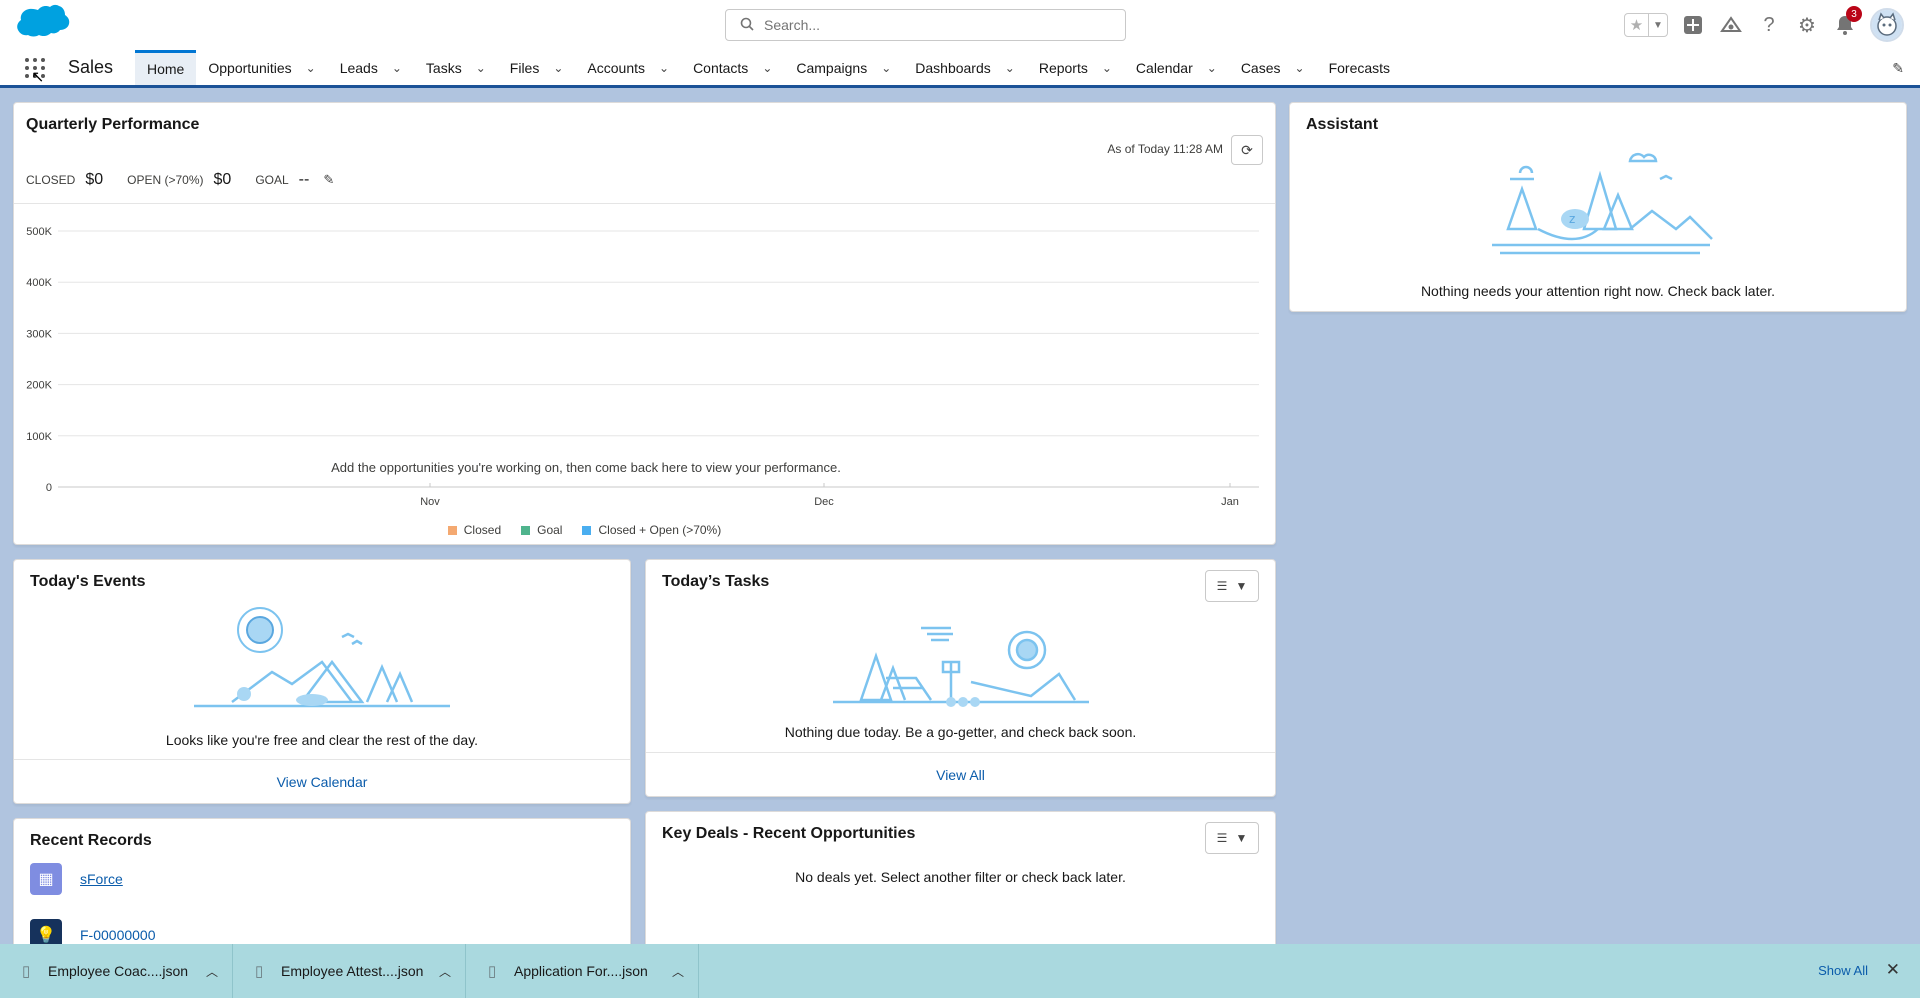  I want to click on tab-label: Files, so click(524, 67).